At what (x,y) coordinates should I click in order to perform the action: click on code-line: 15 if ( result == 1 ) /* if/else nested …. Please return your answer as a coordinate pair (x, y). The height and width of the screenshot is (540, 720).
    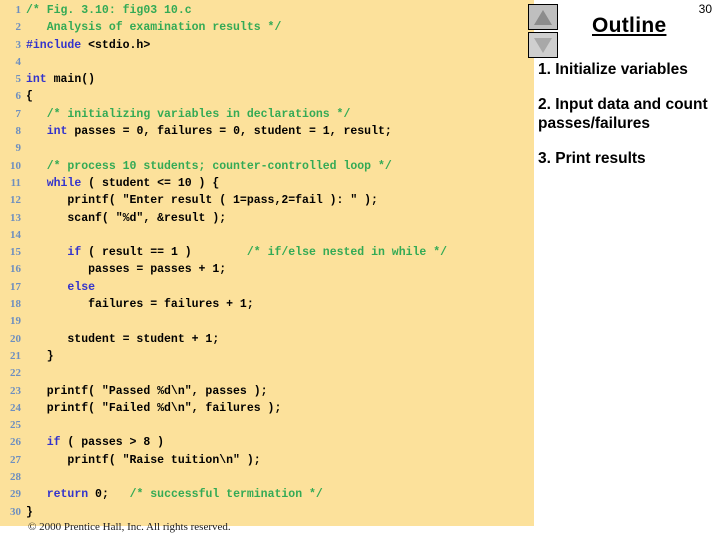
    Looking at the image, I should click on (267, 252).